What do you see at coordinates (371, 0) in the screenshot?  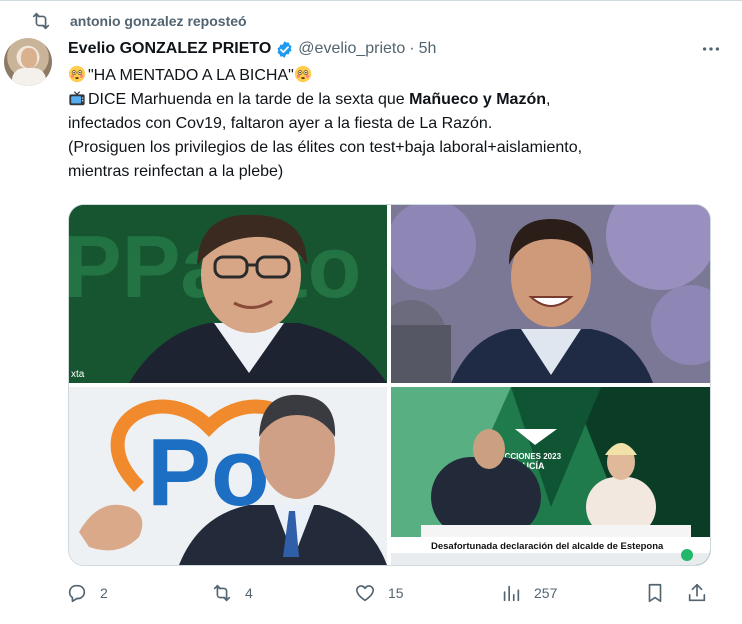 I see `top-divider` at bounding box center [371, 0].